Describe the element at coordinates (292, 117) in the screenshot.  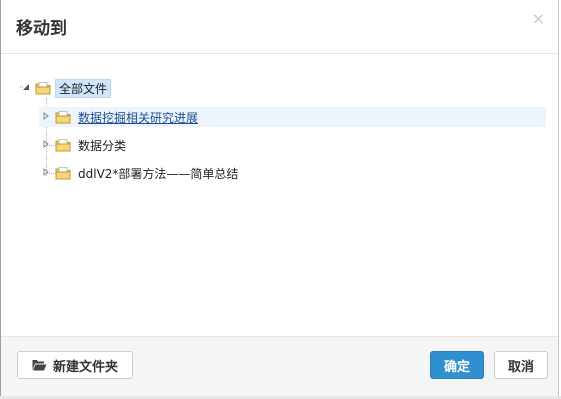
I see `tree-node-child: 数据挖掘相关研究进展` at that location.